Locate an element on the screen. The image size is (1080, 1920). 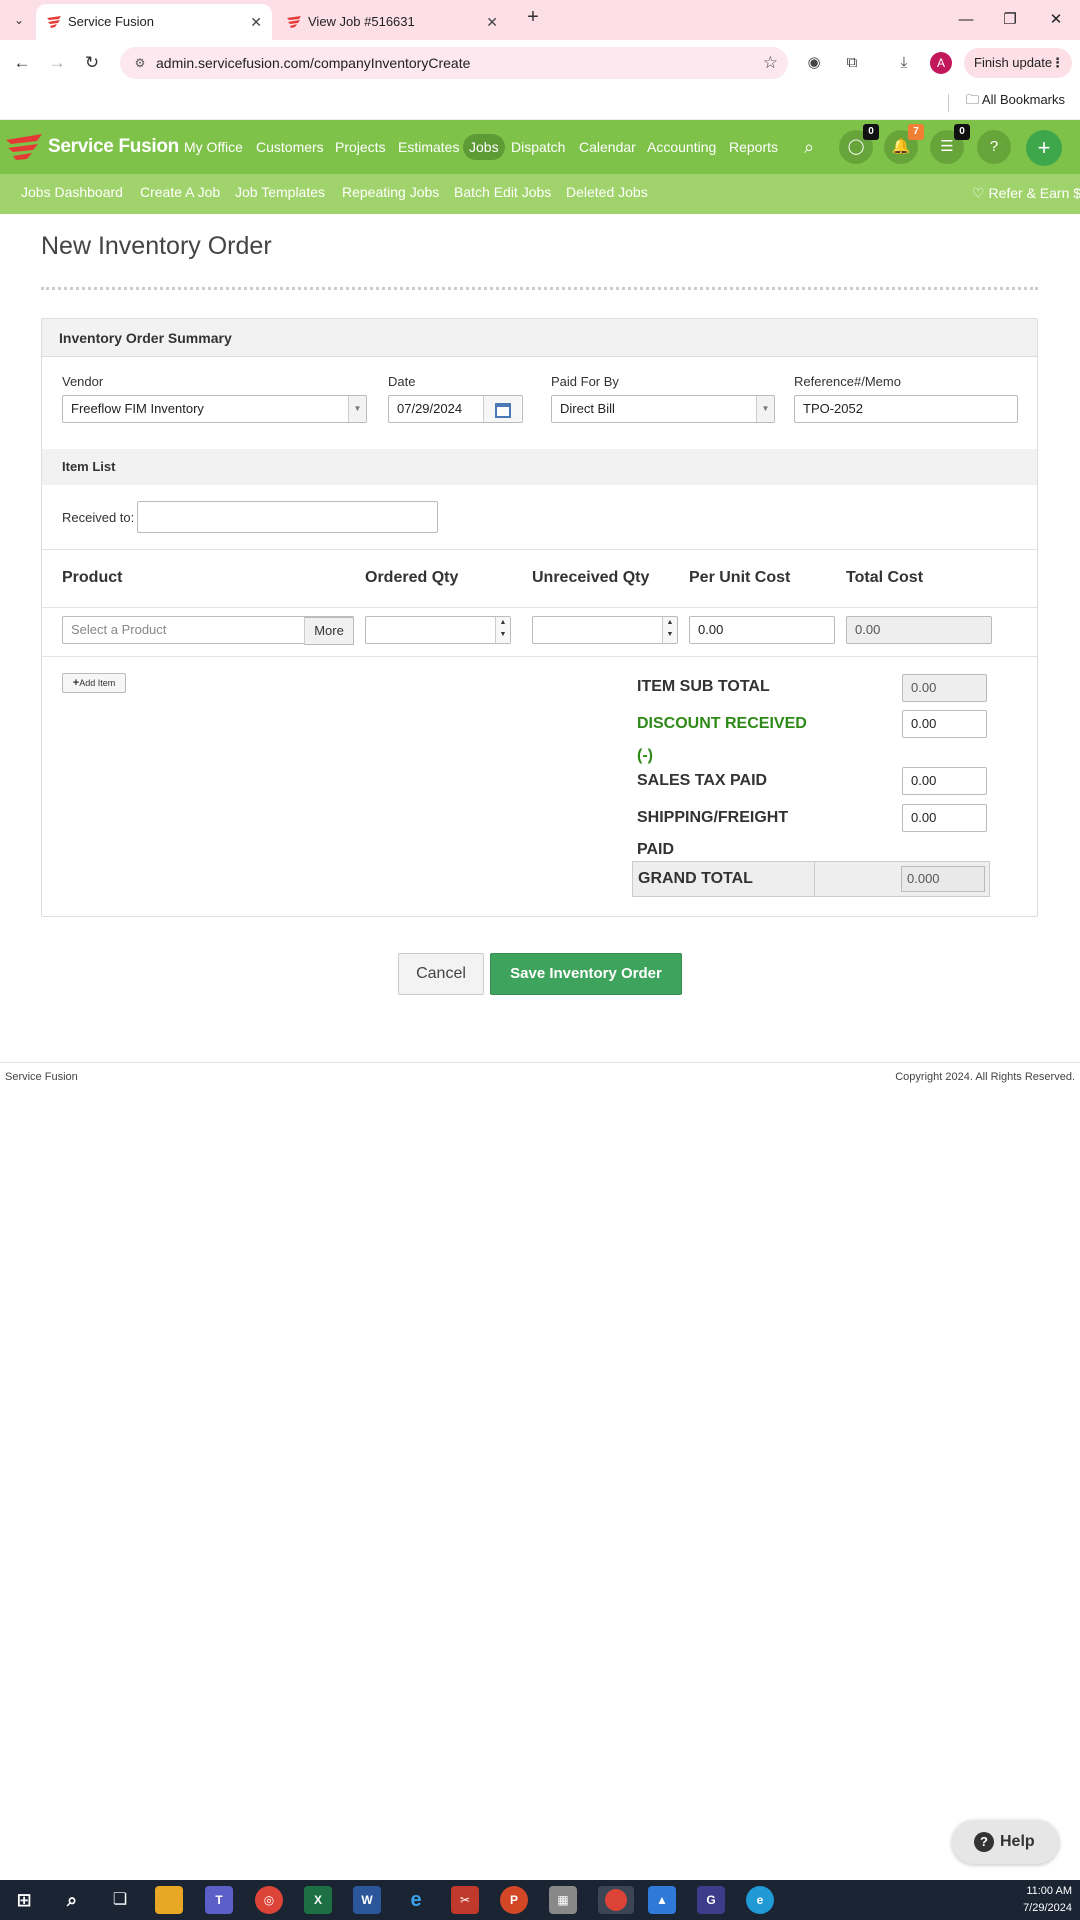
download-icon: ⤓ is located at coordinates (904, 63).